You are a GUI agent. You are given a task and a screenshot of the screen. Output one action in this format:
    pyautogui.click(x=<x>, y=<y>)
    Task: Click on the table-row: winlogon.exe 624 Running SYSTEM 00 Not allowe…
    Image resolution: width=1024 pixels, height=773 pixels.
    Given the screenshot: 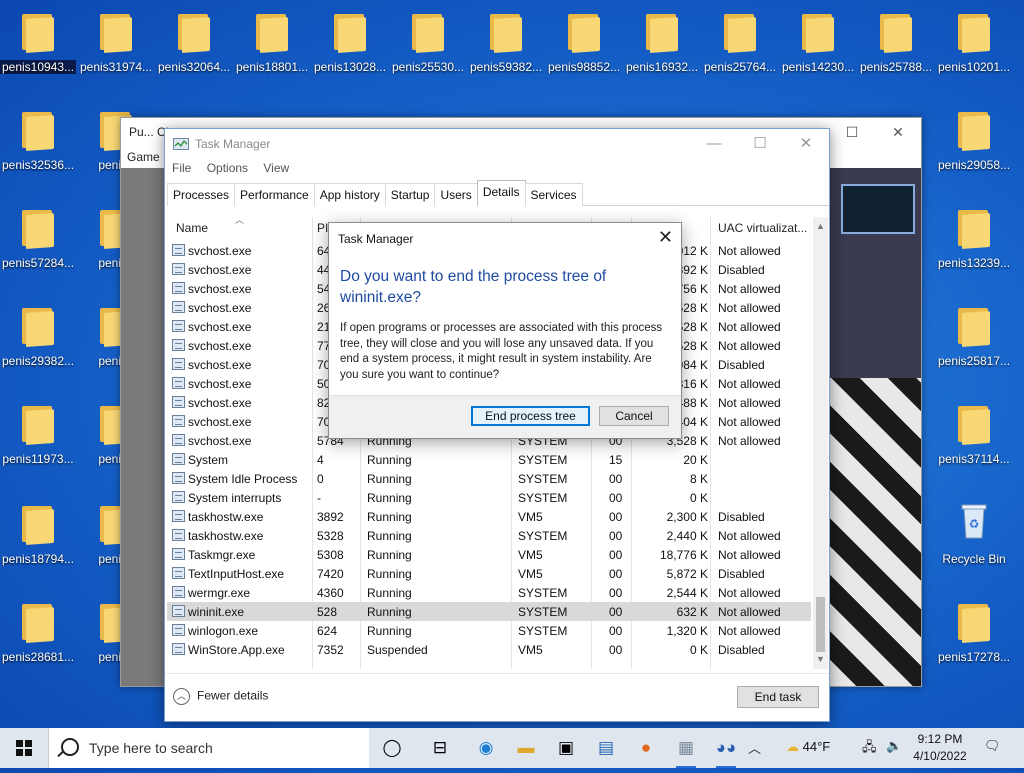 What is the action you would take?
    pyautogui.click(x=489, y=630)
    